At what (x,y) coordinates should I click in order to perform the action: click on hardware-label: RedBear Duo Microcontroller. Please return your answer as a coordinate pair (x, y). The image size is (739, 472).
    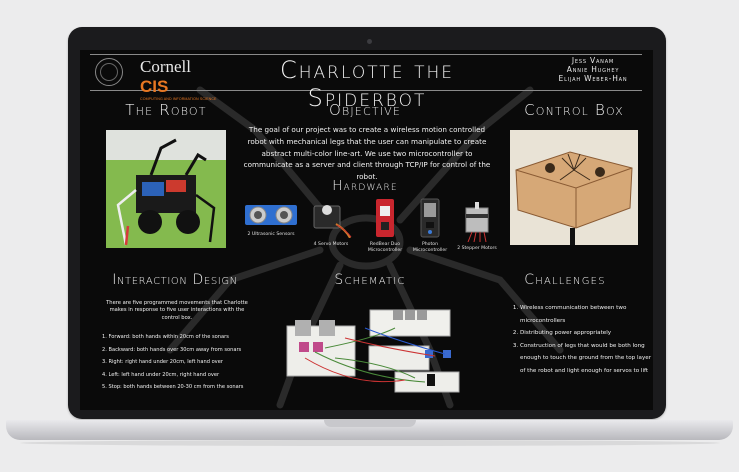
    Looking at the image, I should click on (385, 247).